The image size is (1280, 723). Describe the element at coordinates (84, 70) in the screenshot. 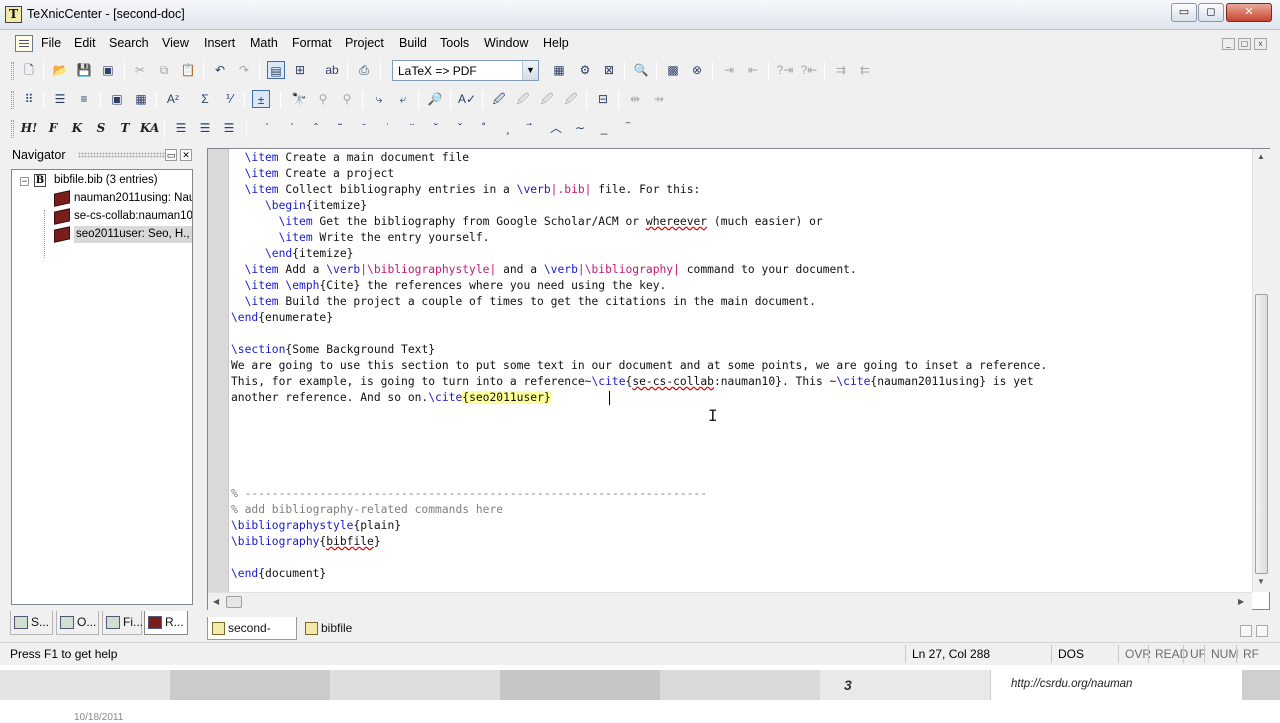

I see `save-icon: 💾` at that location.